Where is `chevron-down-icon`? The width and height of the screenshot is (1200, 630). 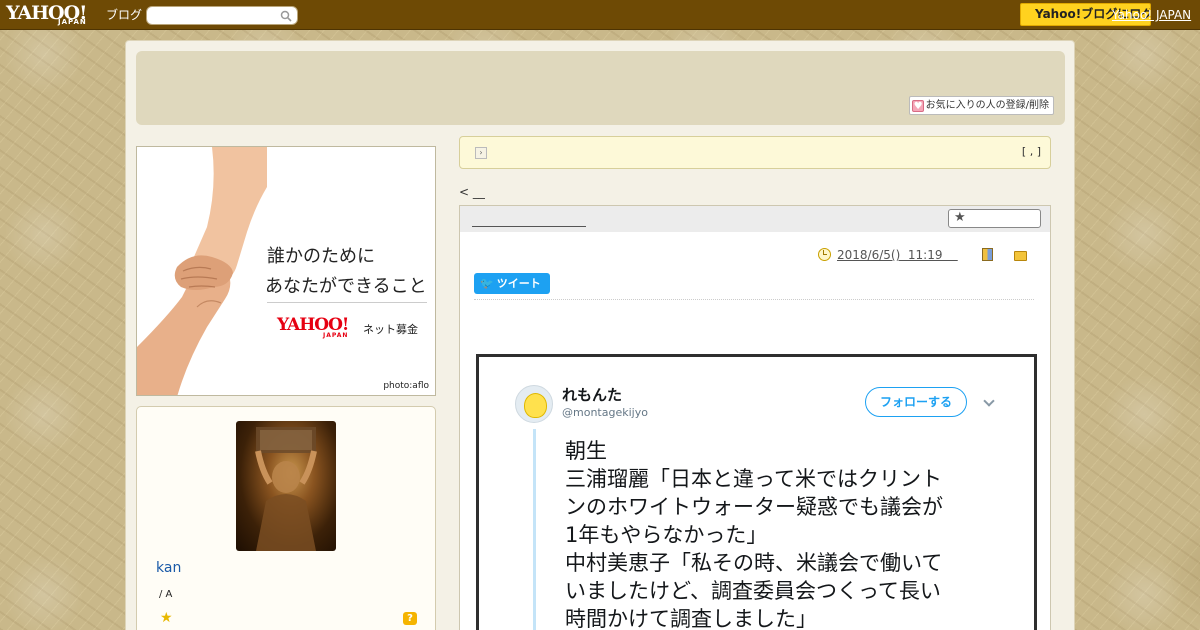 chevron-down-icon is located at coordinates (989, 401).